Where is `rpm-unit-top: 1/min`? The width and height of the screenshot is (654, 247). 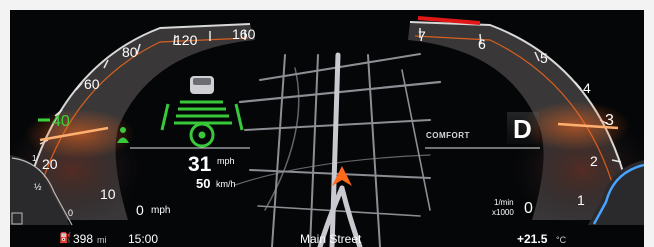
rpm-unit-top: 1/min is located at coordinates (504, 202).